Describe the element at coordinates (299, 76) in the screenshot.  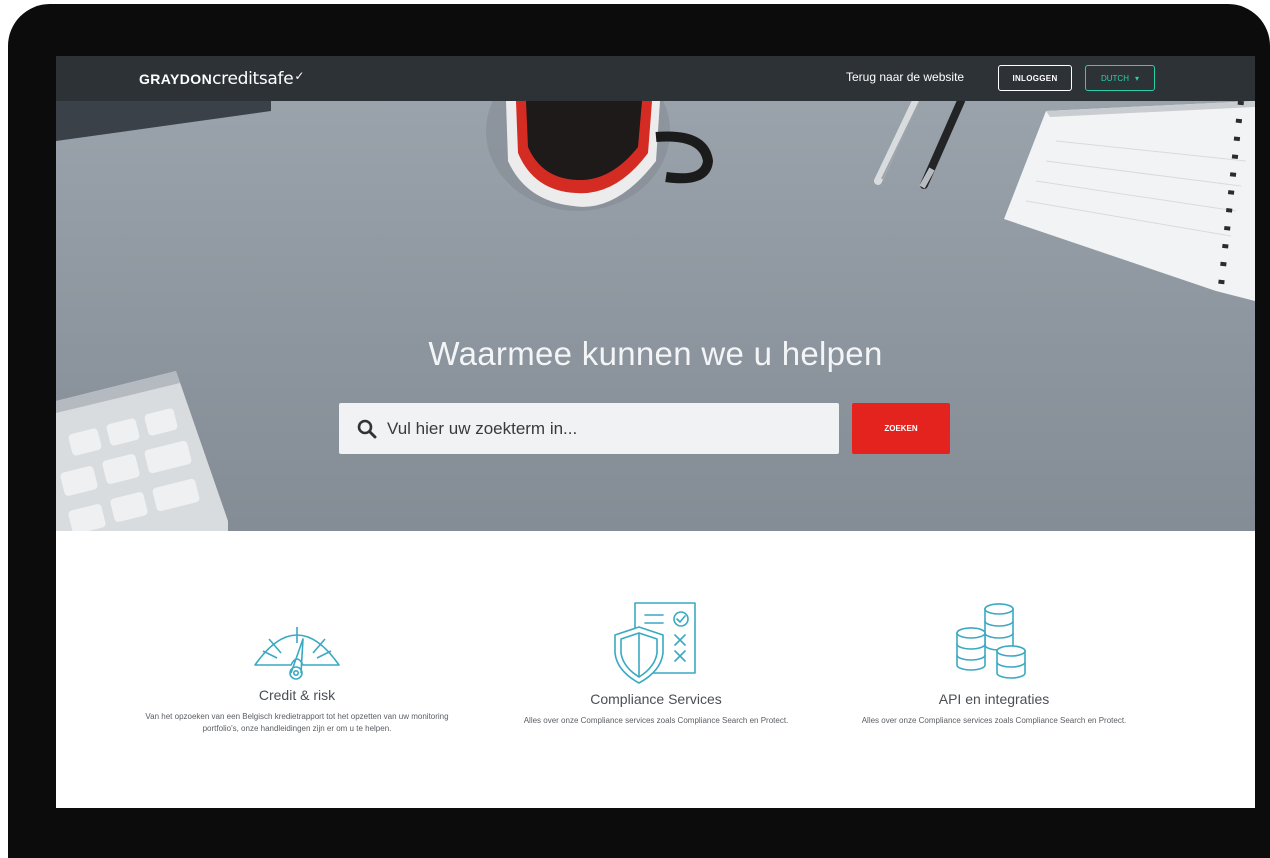
I see `logo-check-icon: ✓` at that location.